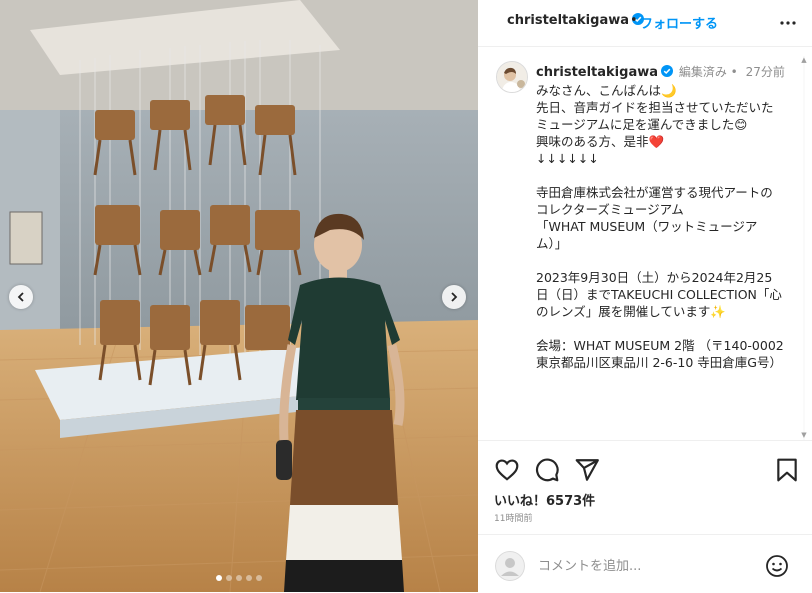  I want to click on chevron-right-icon, so click(454, 297).